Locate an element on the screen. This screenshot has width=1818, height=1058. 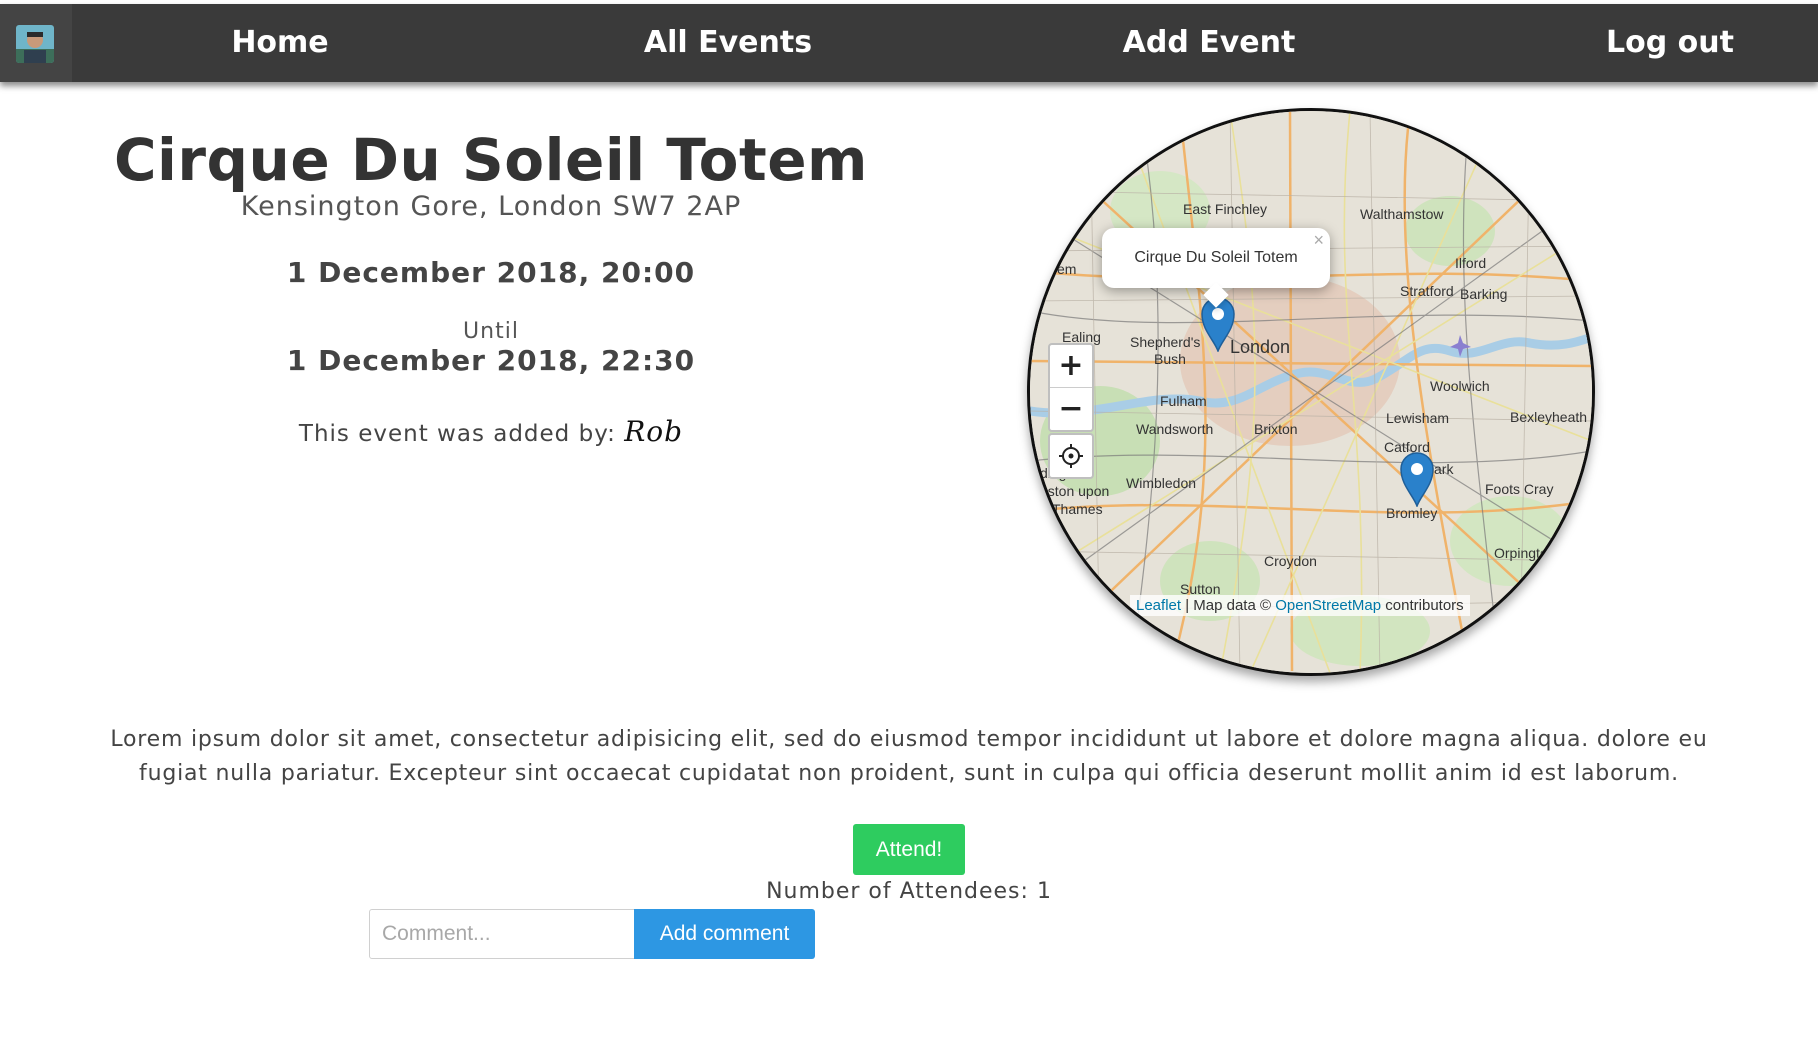
map-label: Fulham is located at coordinates (1183, 401).